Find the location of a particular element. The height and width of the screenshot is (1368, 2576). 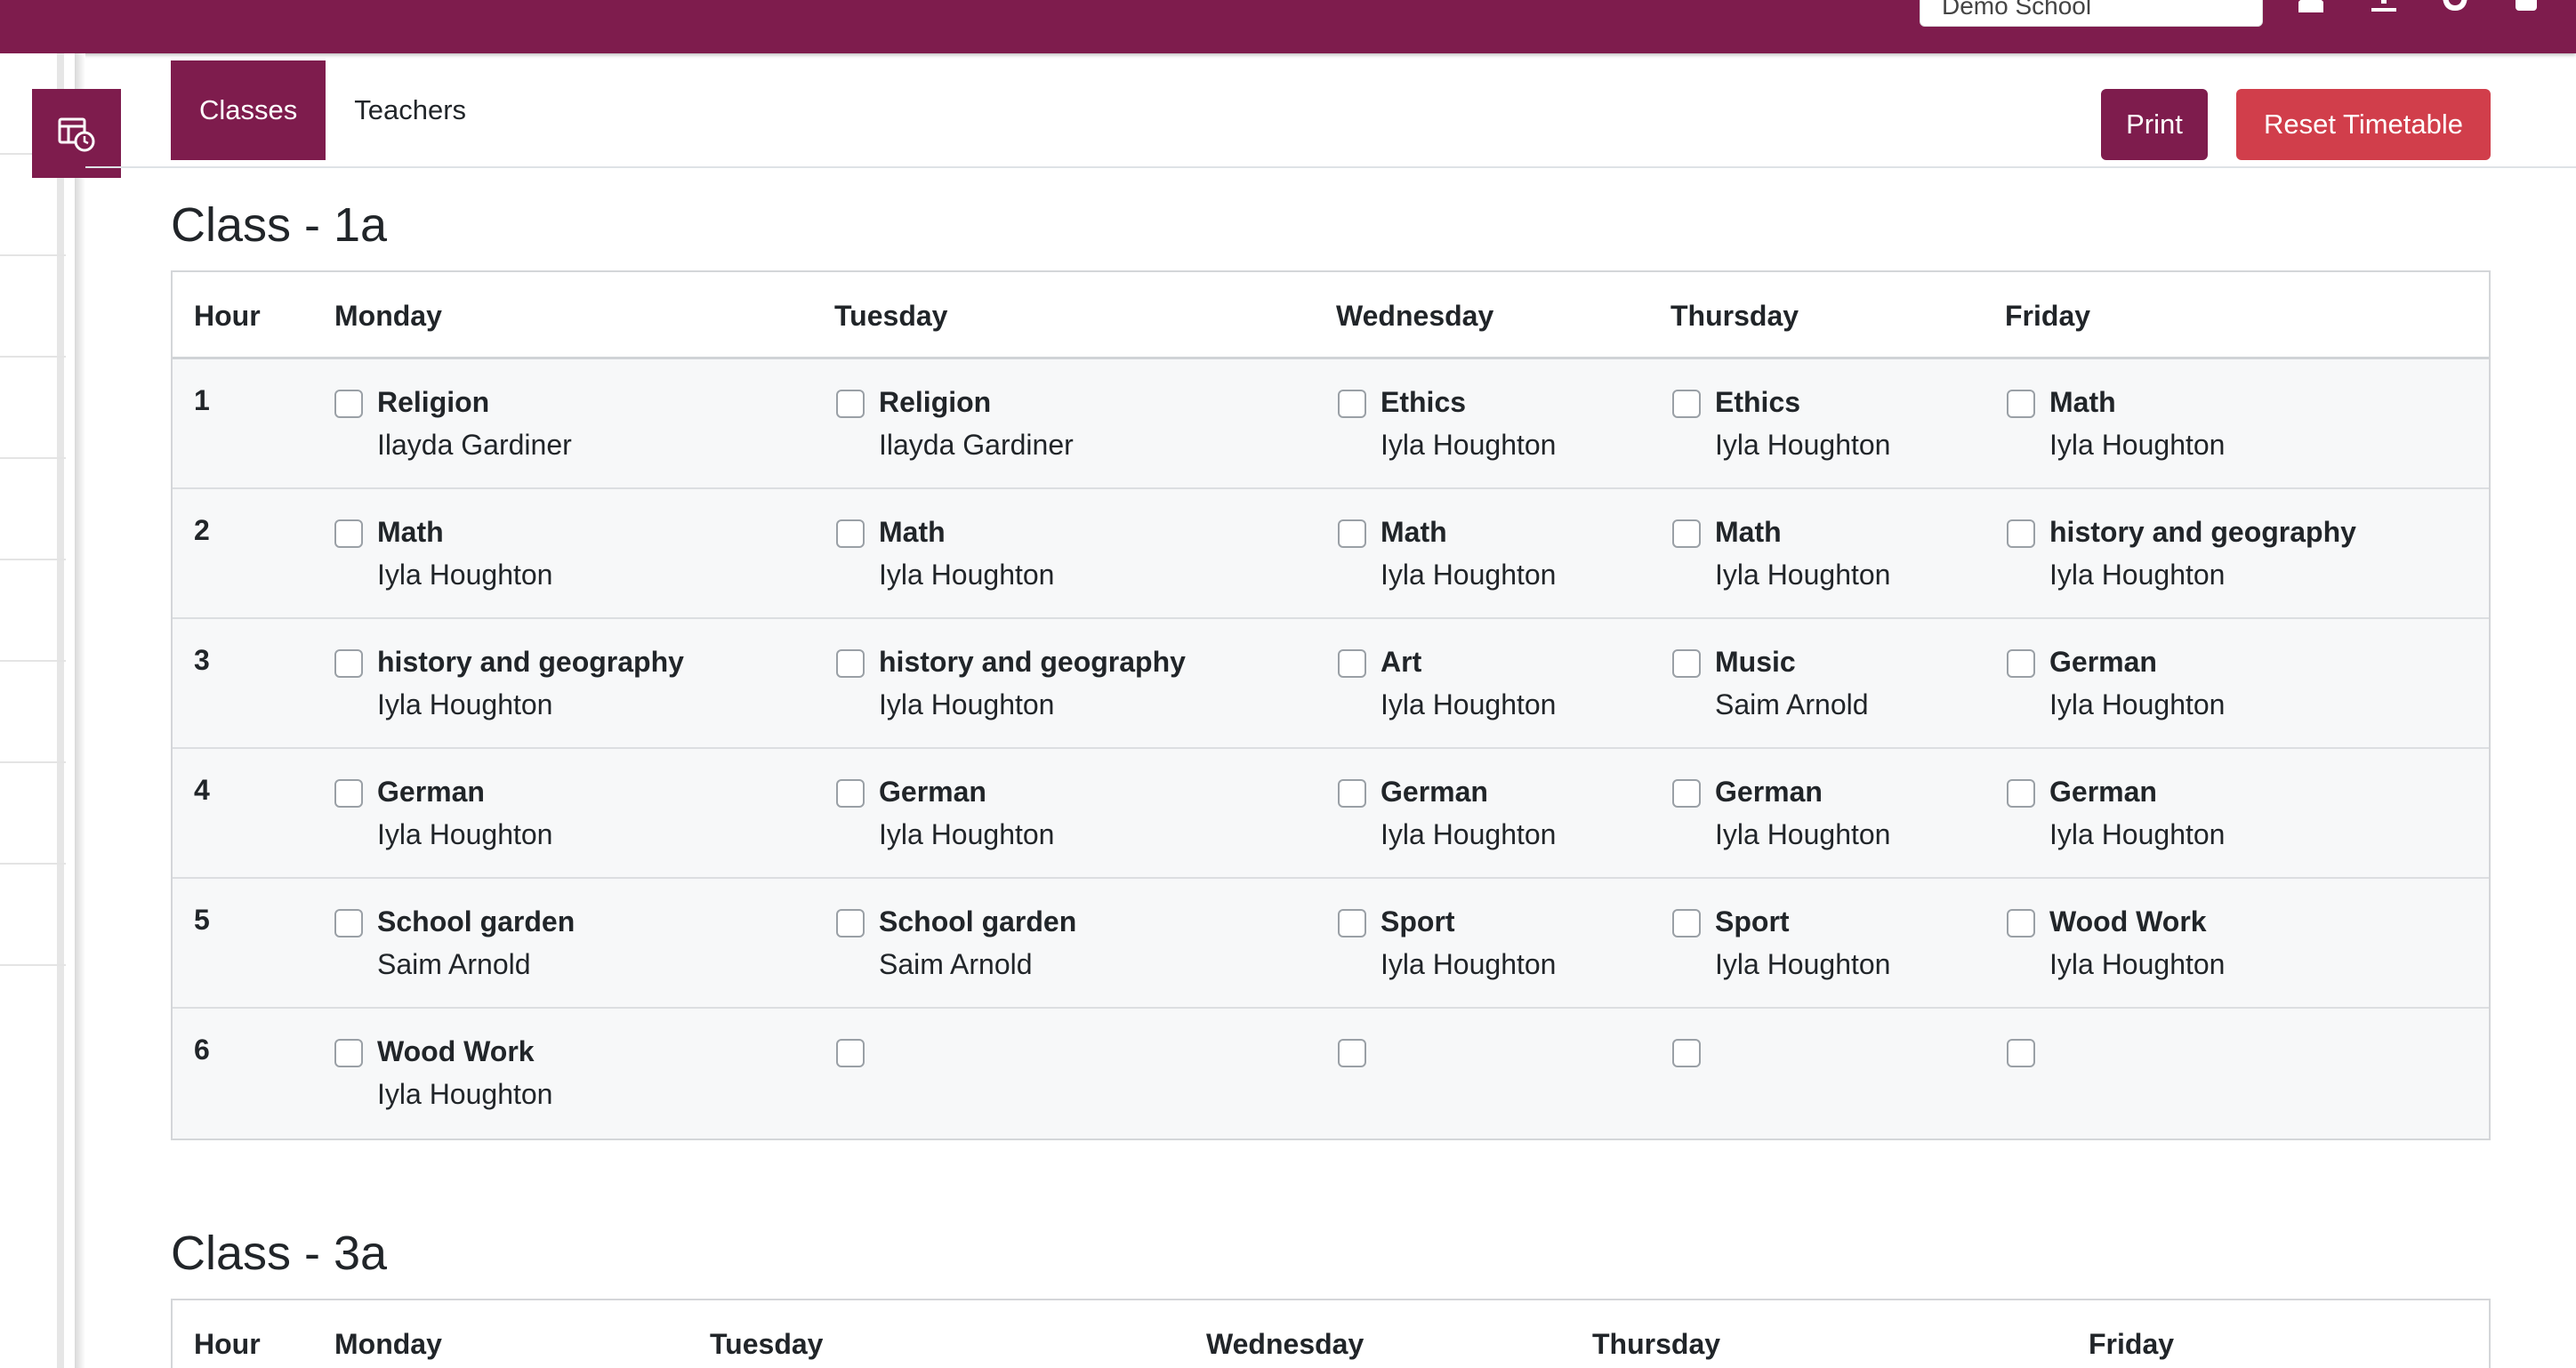

download-icon is located at coordinates (2384, 6).